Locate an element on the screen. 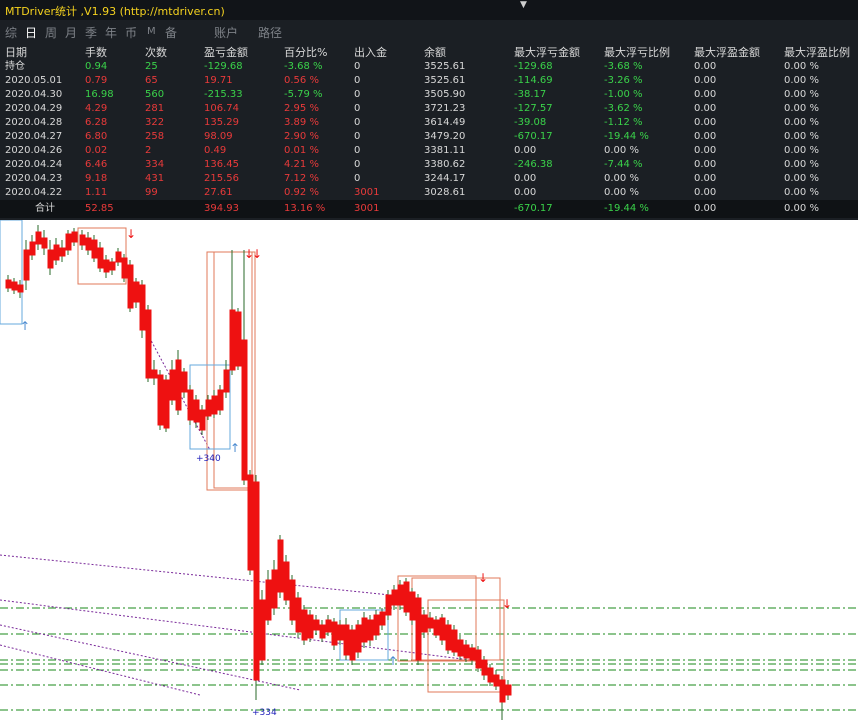 This screenshot has width=858, height=720. table-cell: 3505.90 is located at coordinates (445, 94).